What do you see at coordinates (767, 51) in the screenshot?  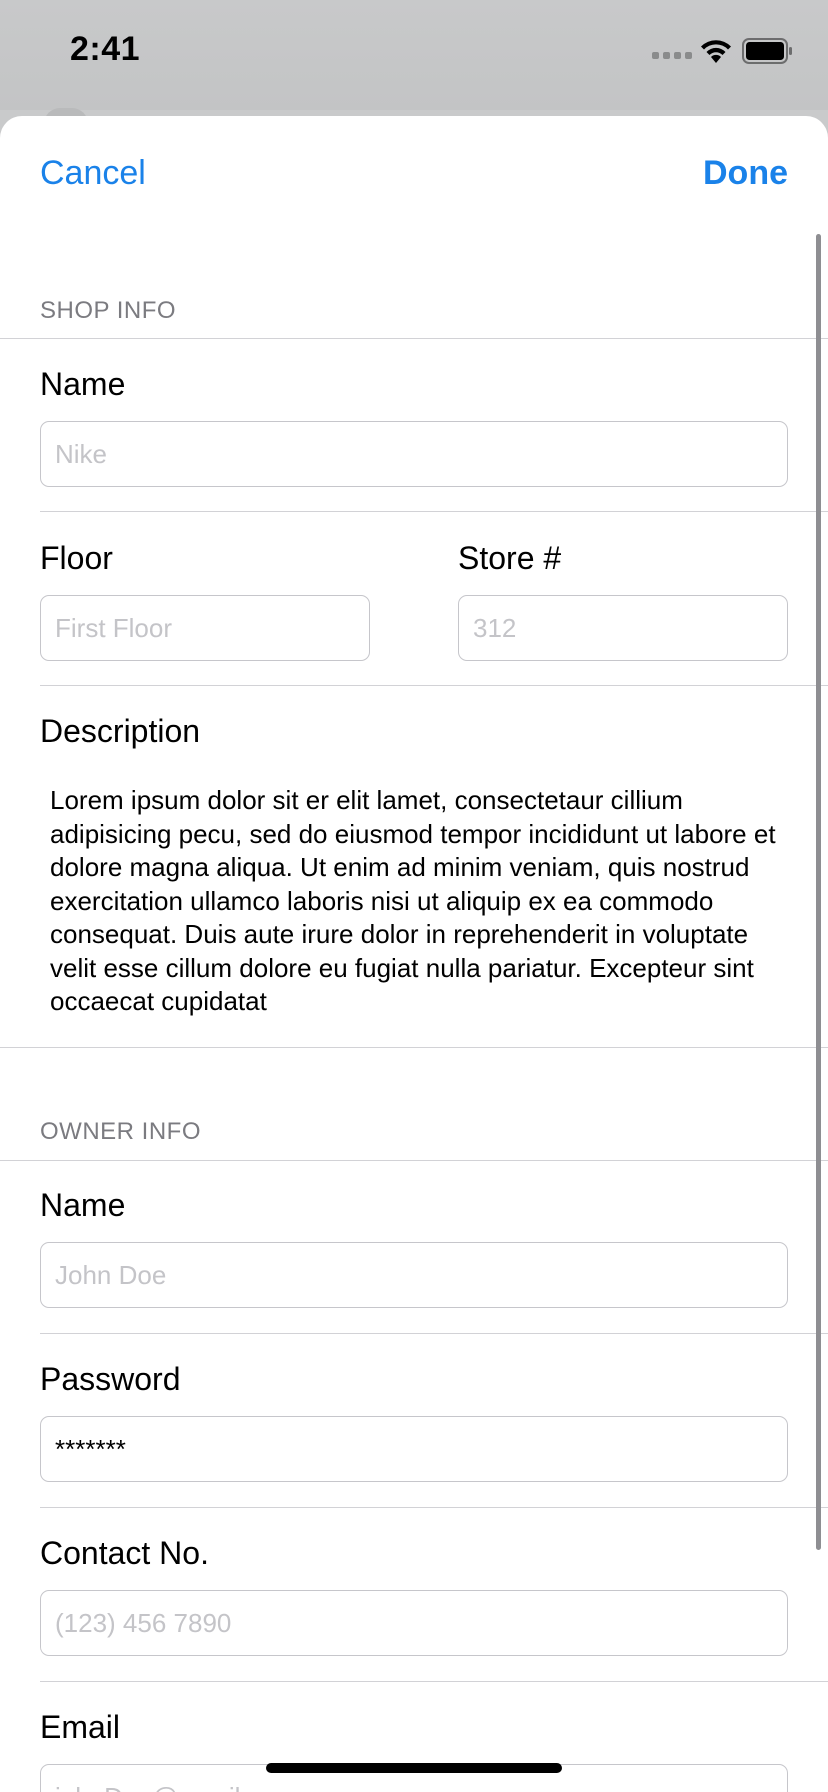 I see `battery-icon` at bounding box center [767, 51].